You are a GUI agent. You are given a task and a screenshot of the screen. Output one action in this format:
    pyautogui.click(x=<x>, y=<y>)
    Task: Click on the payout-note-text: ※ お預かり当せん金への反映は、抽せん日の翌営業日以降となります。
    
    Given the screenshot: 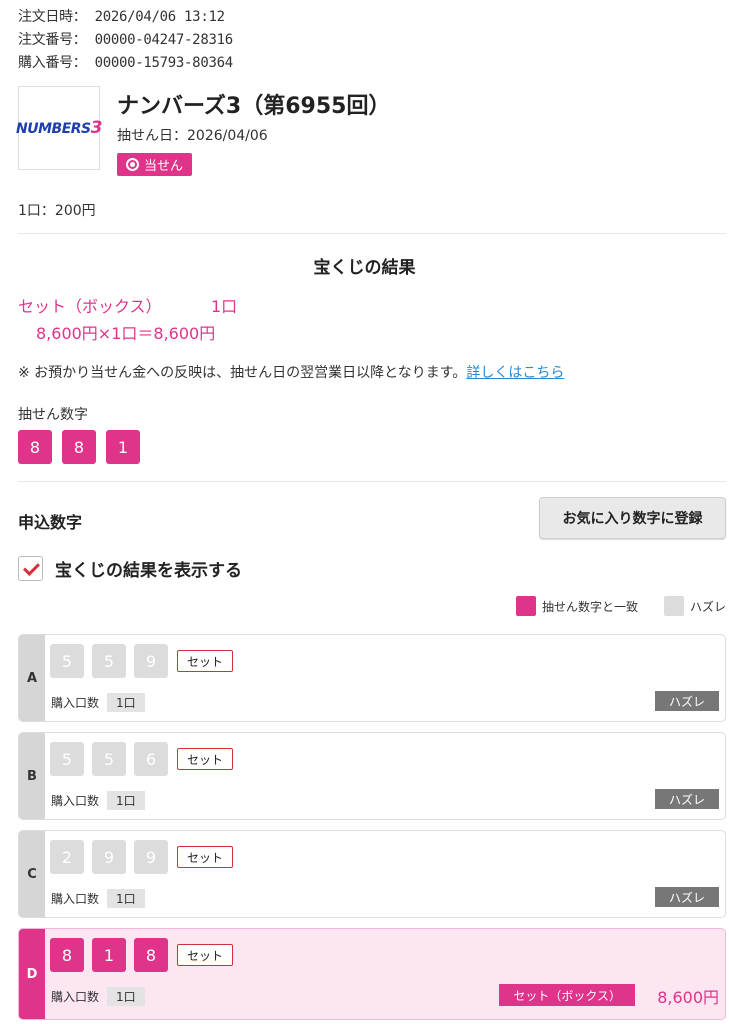 What is the action you would take?
    pyautogui.click(x=242, y=373)
    